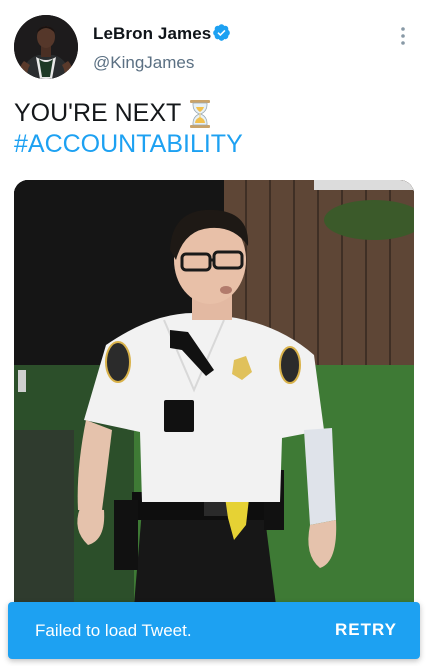 The image size is (428, 666). I want to click on toast-message: Failed to load Tweet., so click(113, 630).